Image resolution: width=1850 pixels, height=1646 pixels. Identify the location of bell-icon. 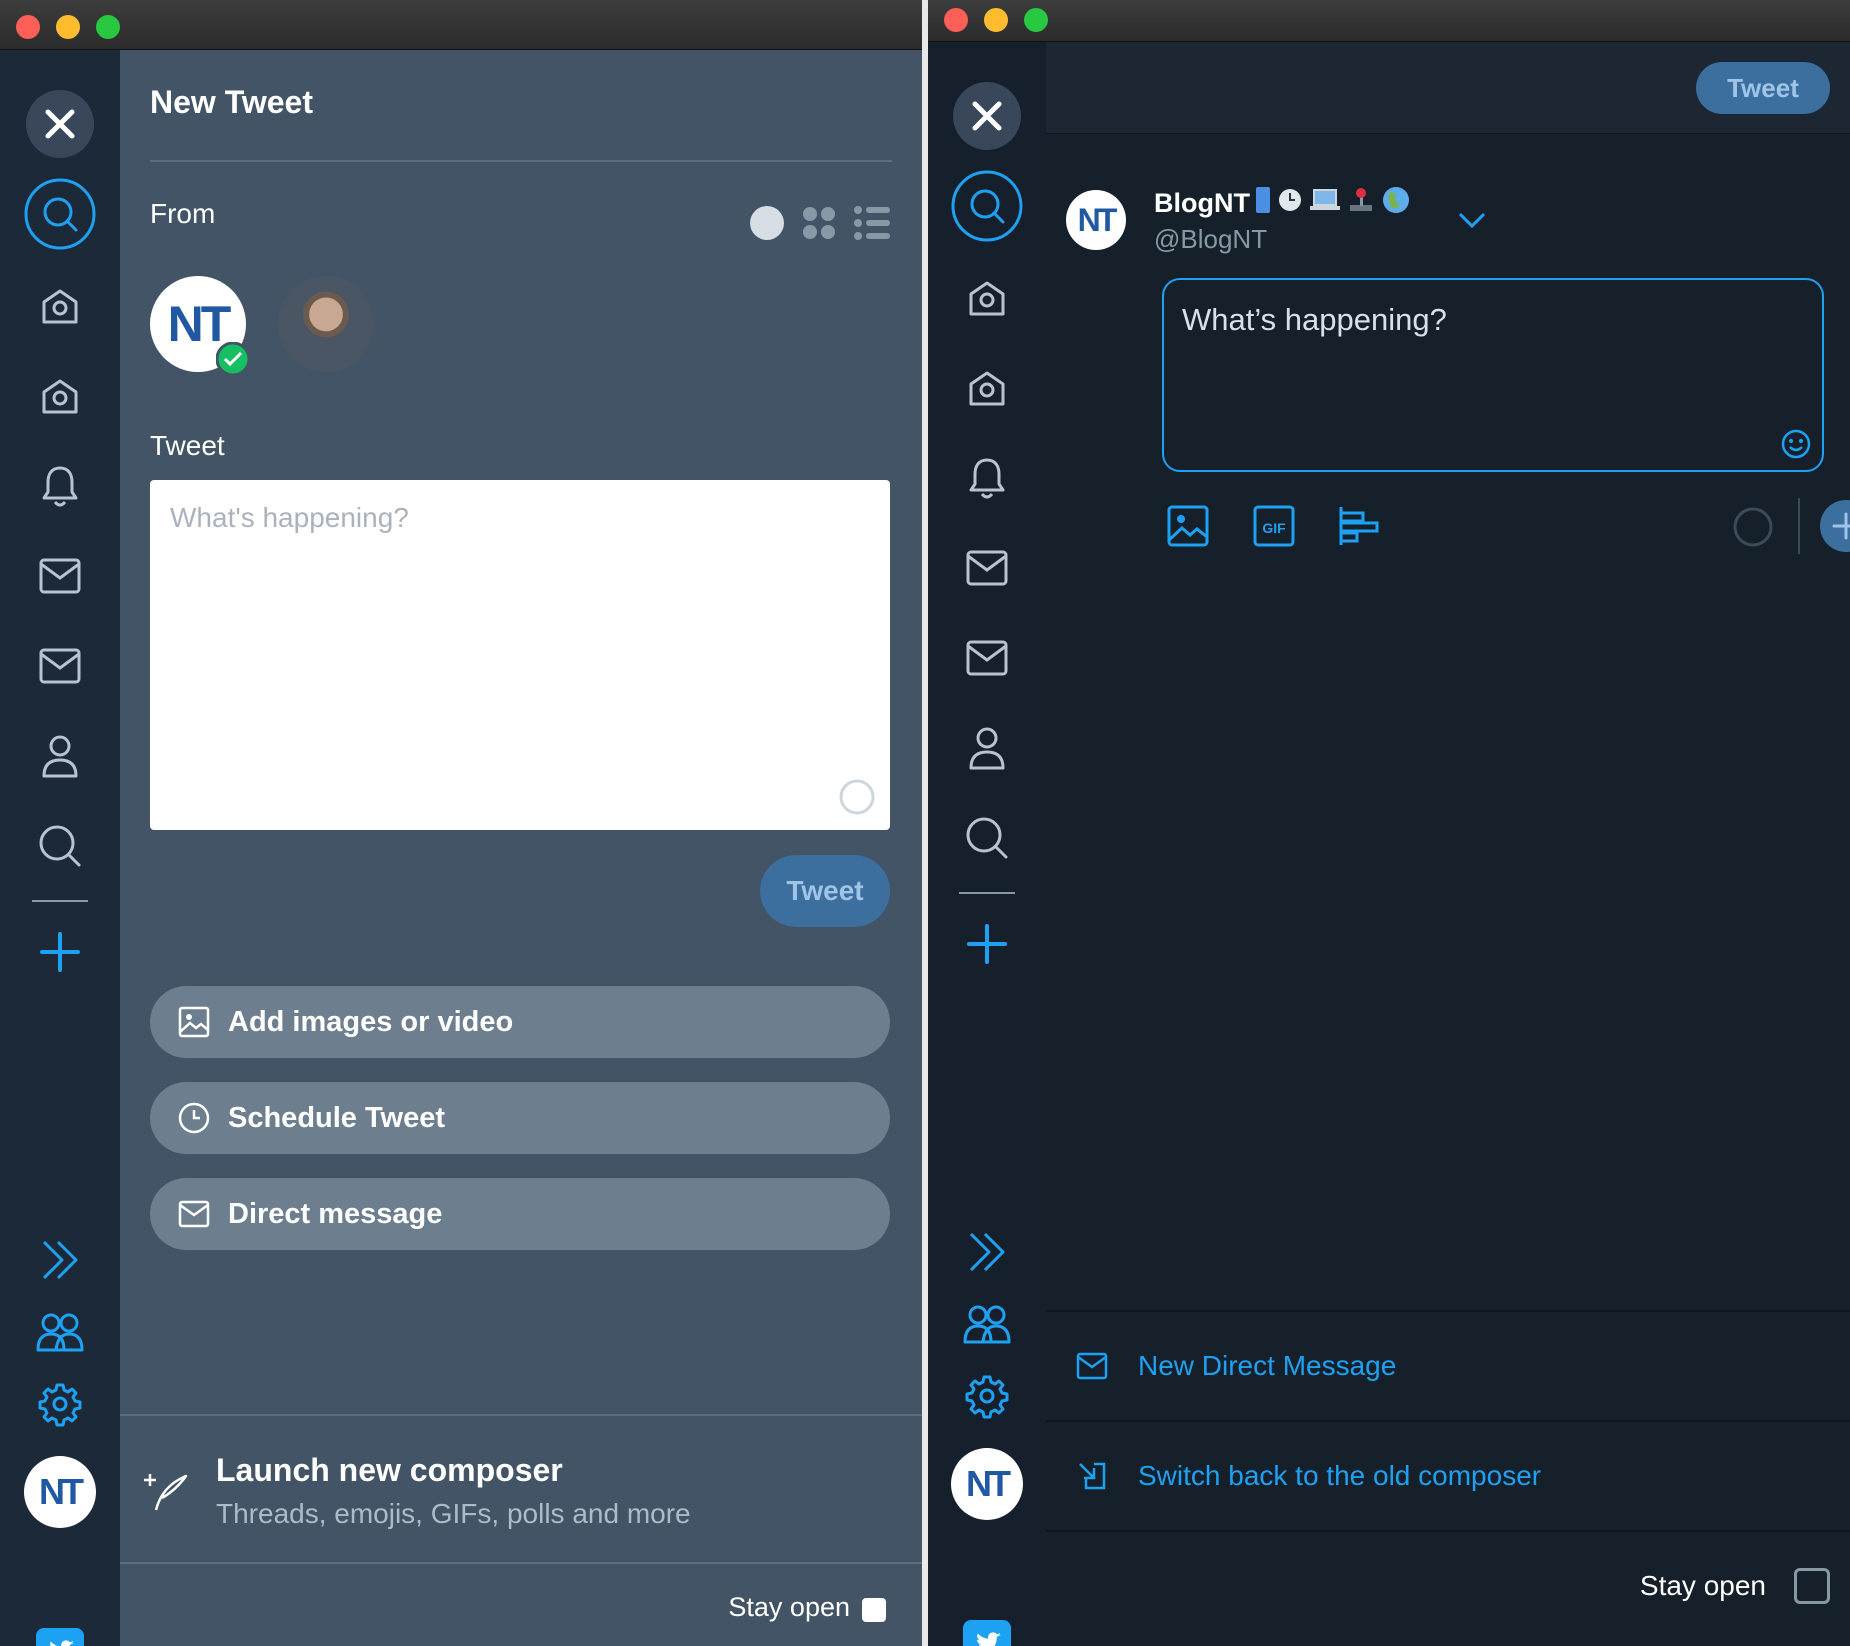
(60, 486).